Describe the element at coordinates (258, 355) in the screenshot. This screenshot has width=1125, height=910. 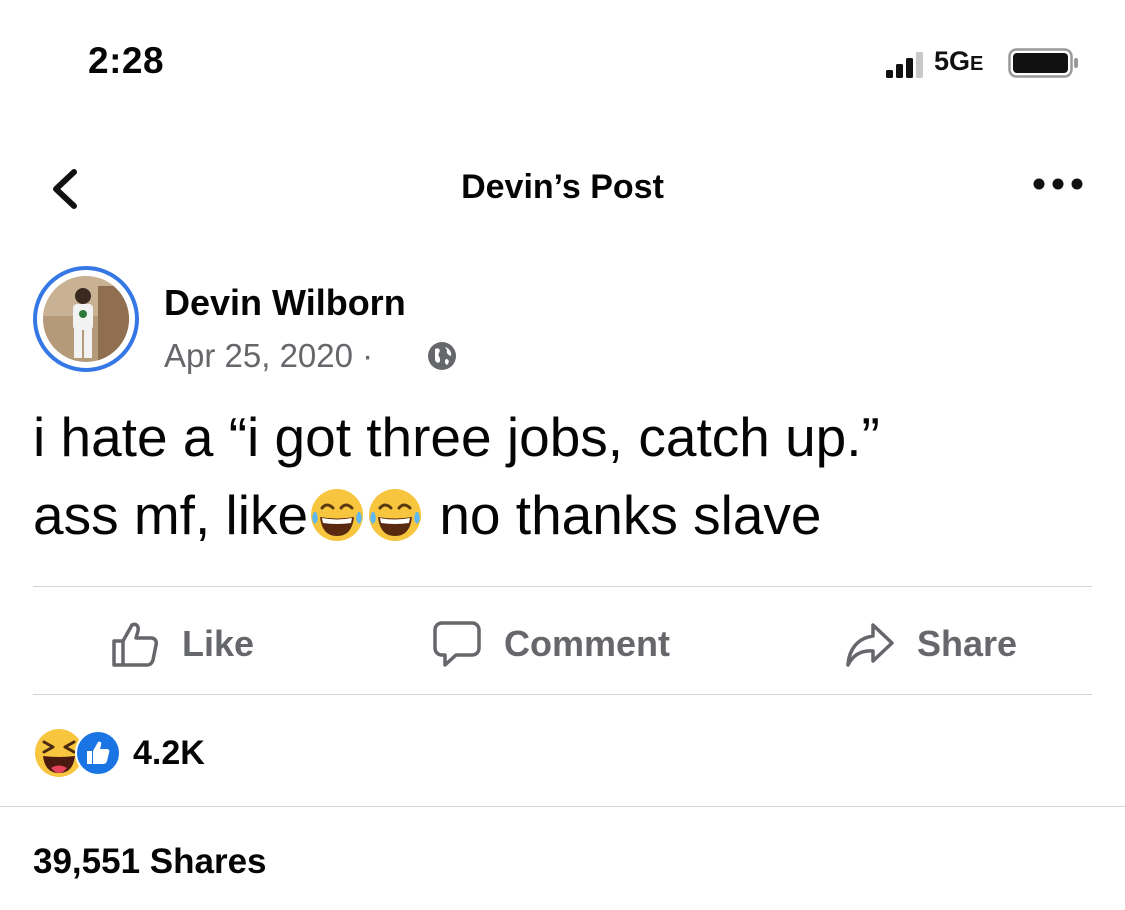
I see `post-date-text: Apr 25, 2020` at that location.